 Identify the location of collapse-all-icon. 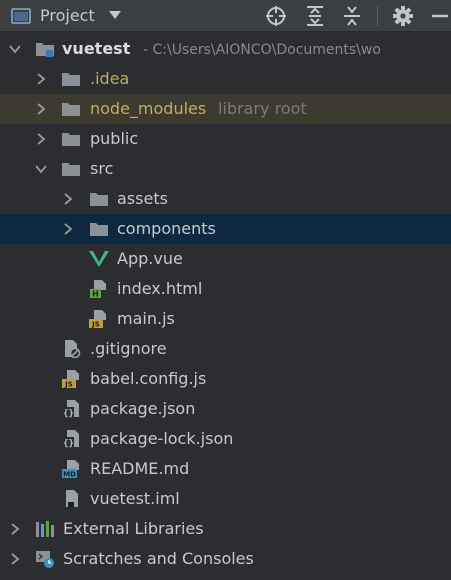
(352, 16).